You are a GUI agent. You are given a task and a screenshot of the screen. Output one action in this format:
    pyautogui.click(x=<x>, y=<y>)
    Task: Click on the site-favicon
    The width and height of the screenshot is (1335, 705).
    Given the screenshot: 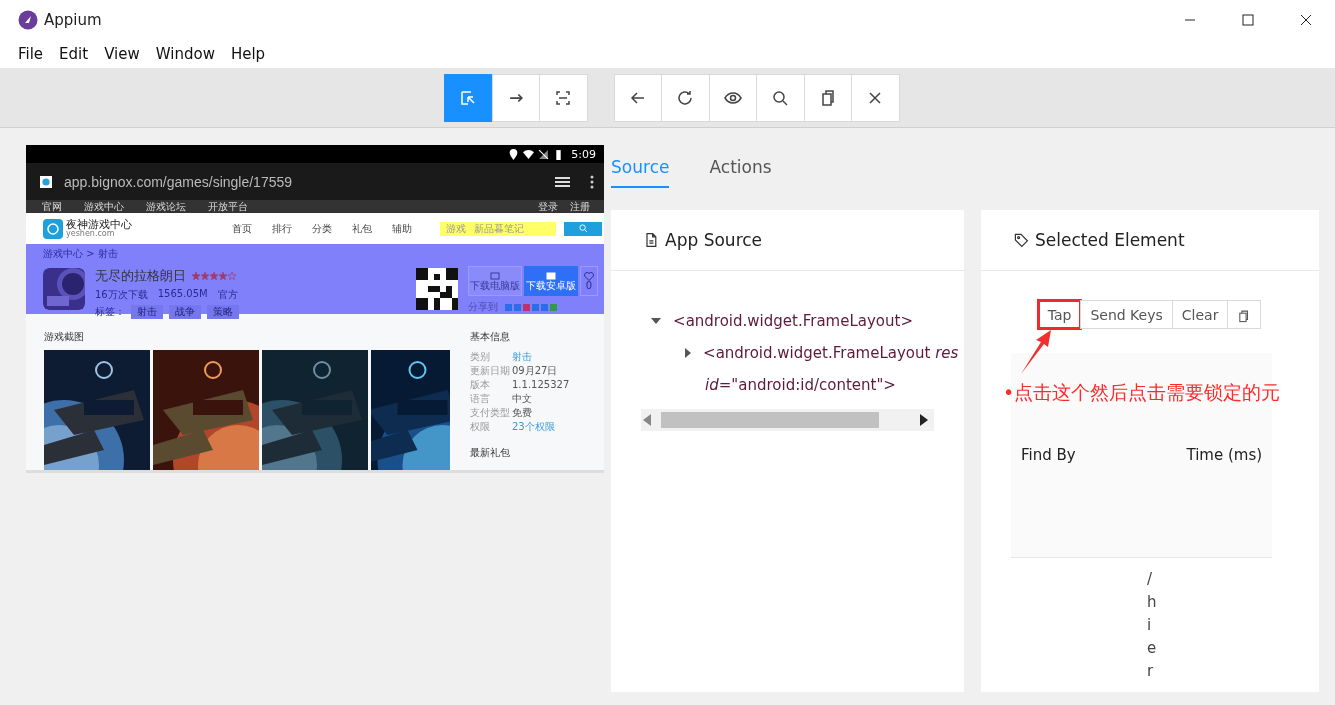 What is the action you would take?
    pyautogui.click(x=46, y=181)
    